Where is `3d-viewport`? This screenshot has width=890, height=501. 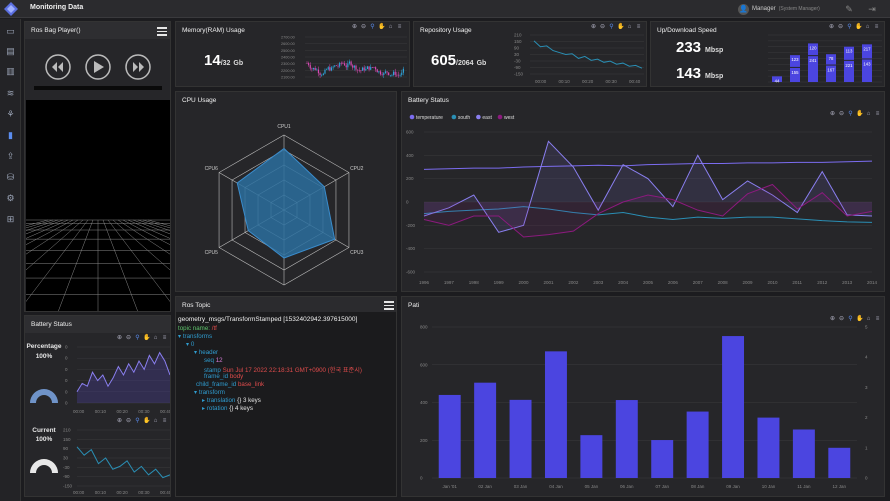
3d-viewport is located at coordinates (98, 206).